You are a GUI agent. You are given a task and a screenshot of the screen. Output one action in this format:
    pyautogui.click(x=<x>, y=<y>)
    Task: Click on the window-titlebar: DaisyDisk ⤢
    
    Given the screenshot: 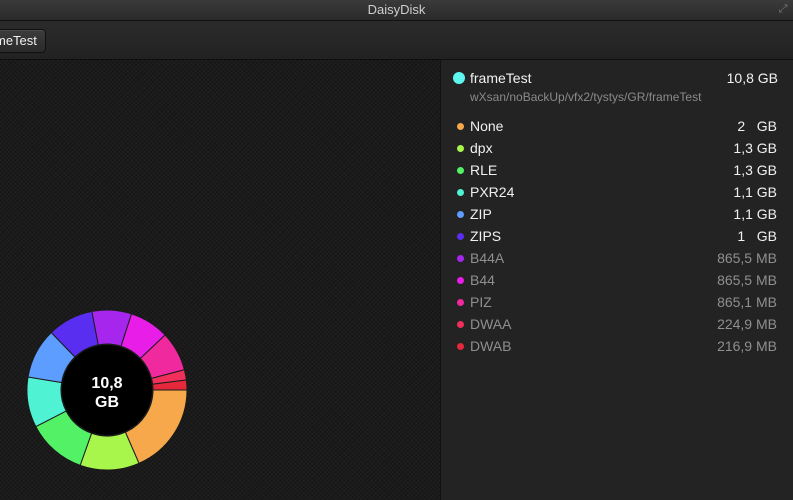 What is the action you would take?
    pyautogui.click(x=396, y=10)
    